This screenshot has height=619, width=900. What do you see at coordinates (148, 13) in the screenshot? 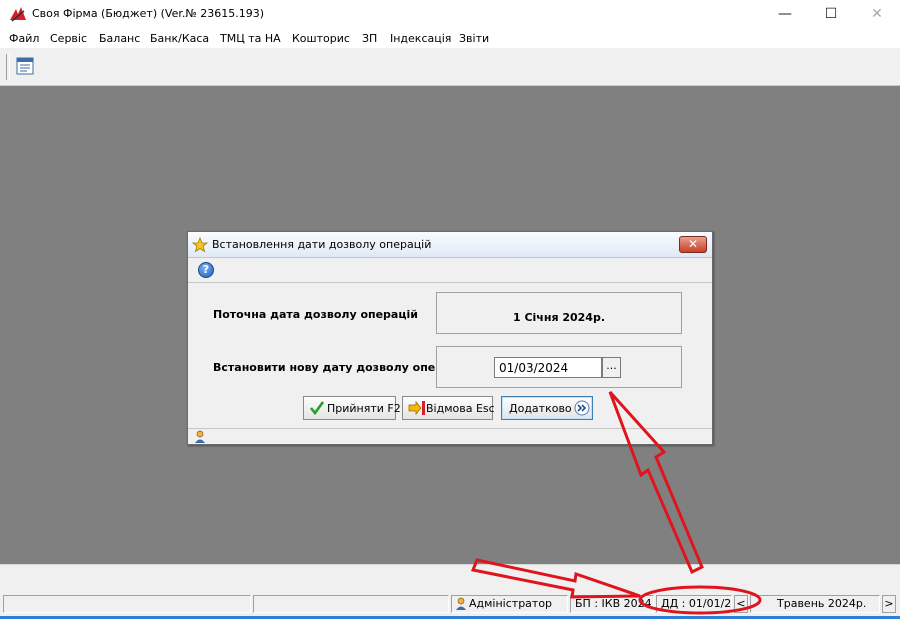
I see `window-title: Своя Фірма (Бюджет) (Ver.№ 23615.193)` at bounding box center [148, 13].